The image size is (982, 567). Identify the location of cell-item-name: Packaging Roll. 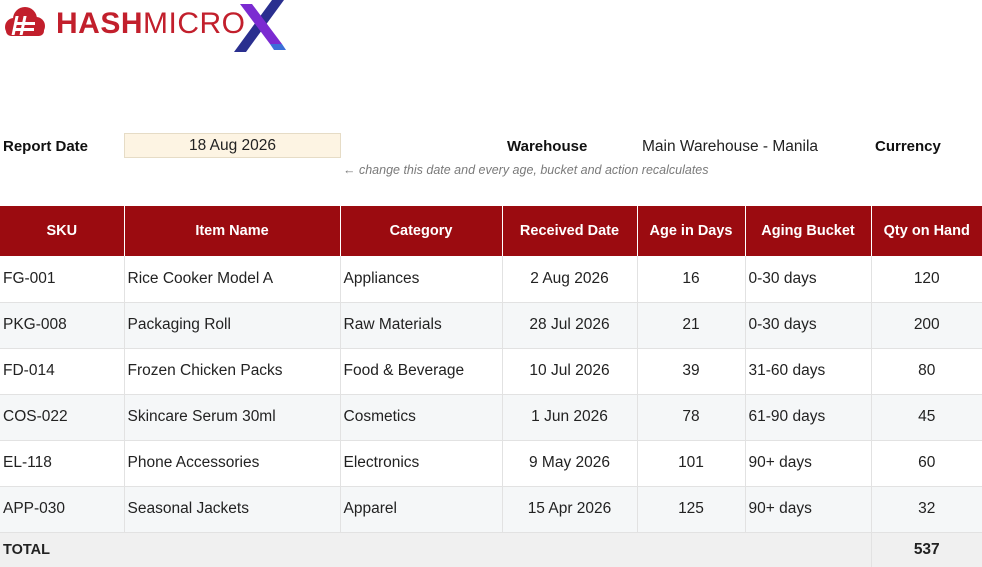
(231, 325).